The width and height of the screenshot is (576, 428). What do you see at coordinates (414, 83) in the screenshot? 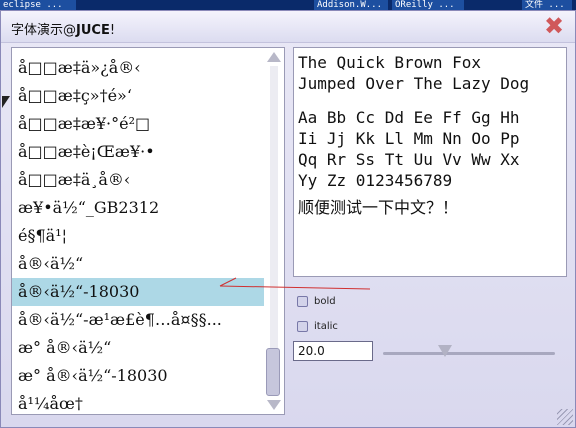
I see `preview-line: Jumped Over The Lazy Dog` at bounding box center [414, 83].